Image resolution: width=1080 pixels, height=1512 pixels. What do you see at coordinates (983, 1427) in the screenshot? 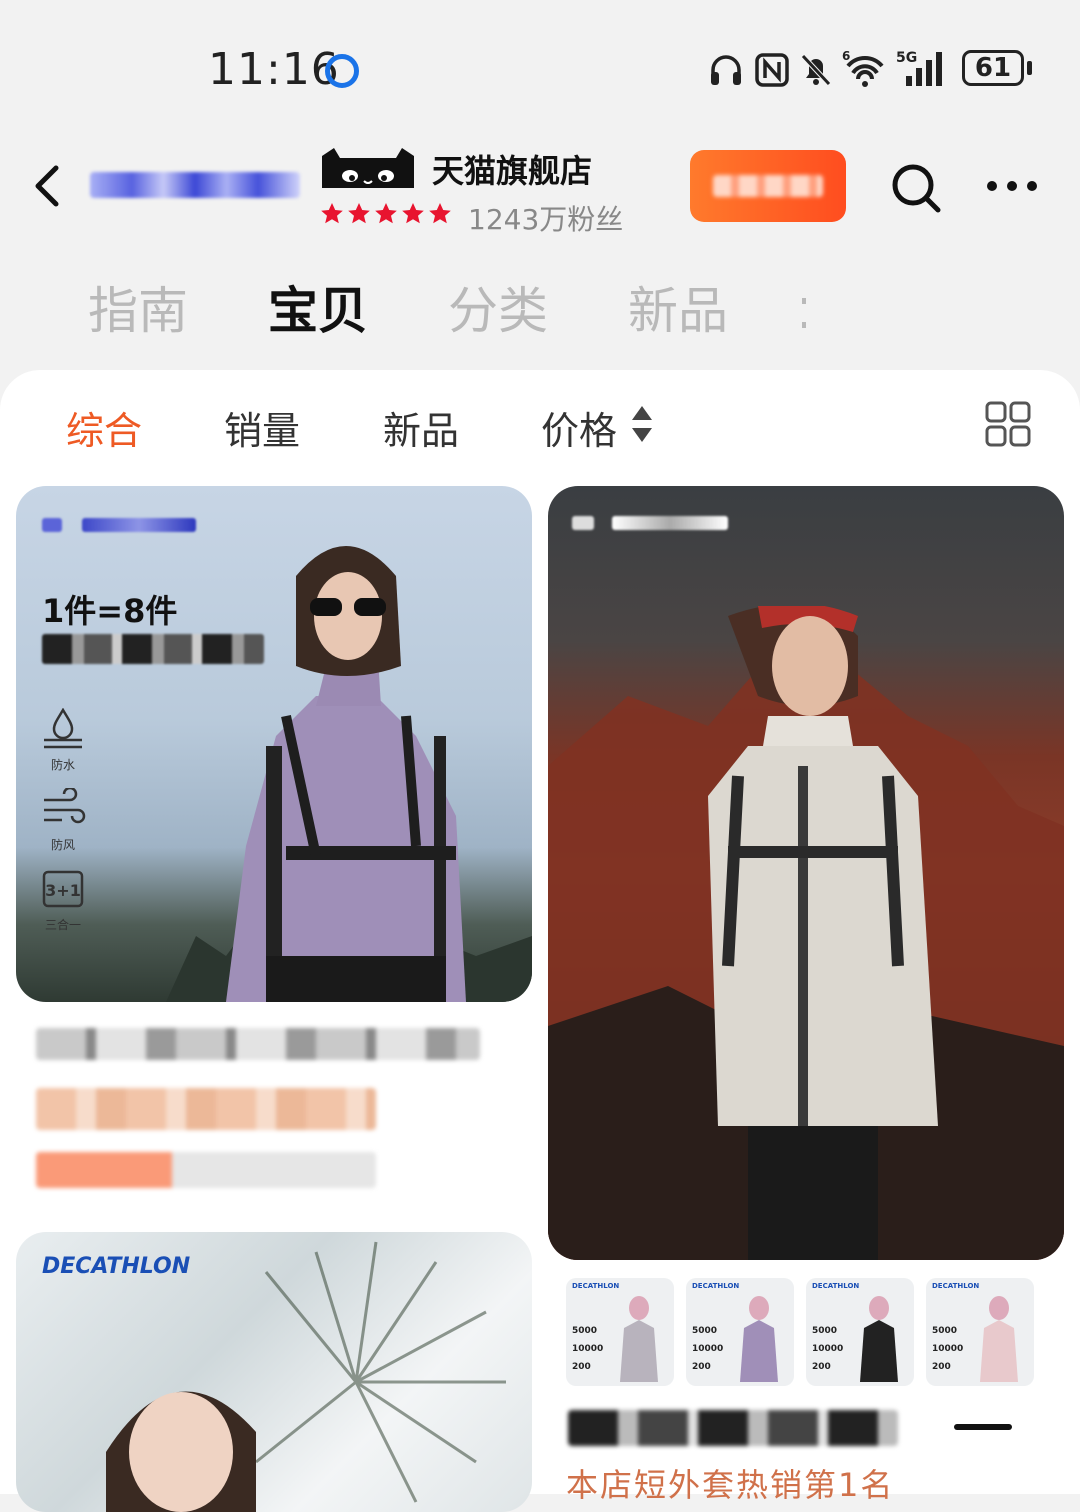
I see `product-2-title-redacted-tail` at bounding box center [983, 1427].